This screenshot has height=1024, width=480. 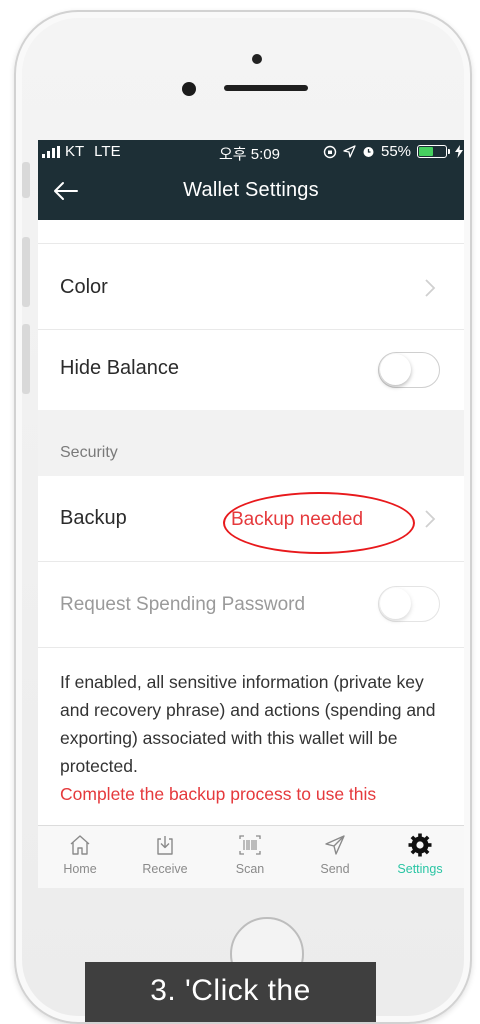 I want to click on color-row: Color, so click(x=251, y=287).